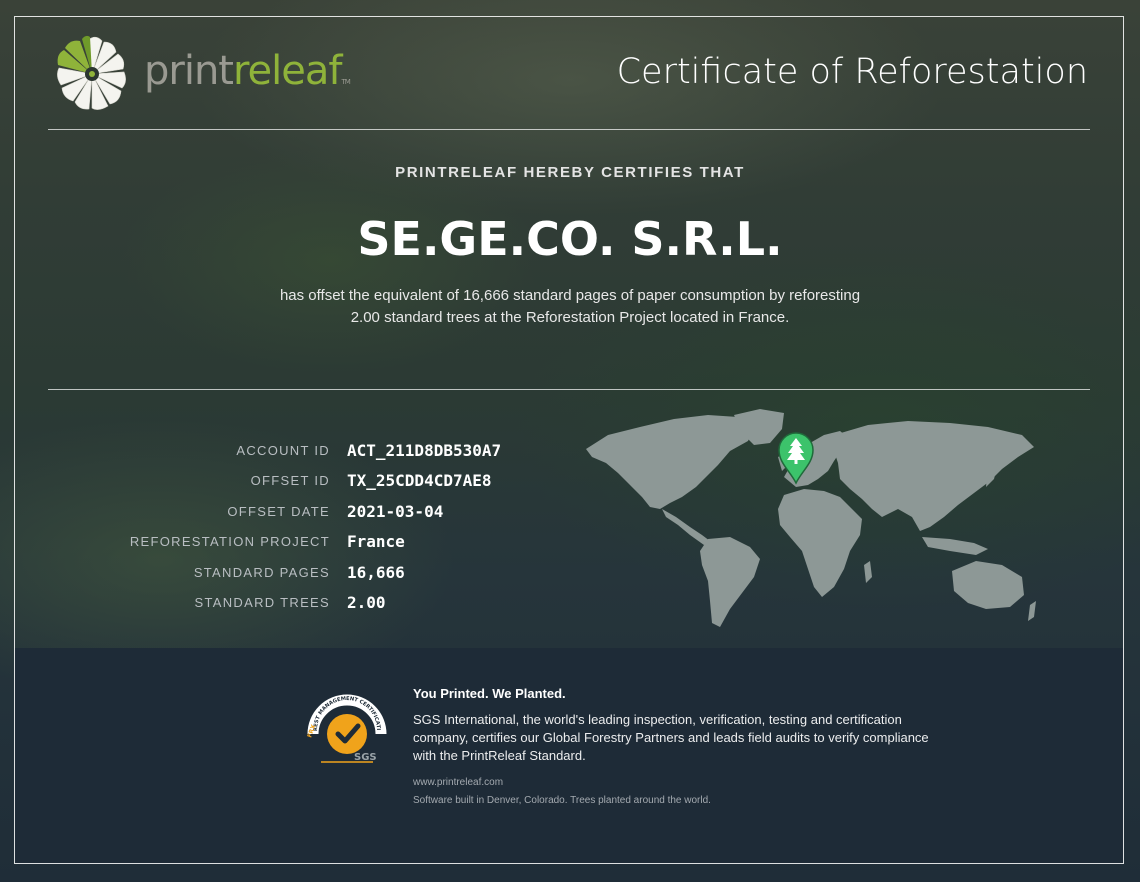 The image size is (1140, 882). What do you see at coordinates (570, 239) in the screenshot?
I see `company-name: SE.GE.CO. S.R.L.` at bounding box center [570, 239].